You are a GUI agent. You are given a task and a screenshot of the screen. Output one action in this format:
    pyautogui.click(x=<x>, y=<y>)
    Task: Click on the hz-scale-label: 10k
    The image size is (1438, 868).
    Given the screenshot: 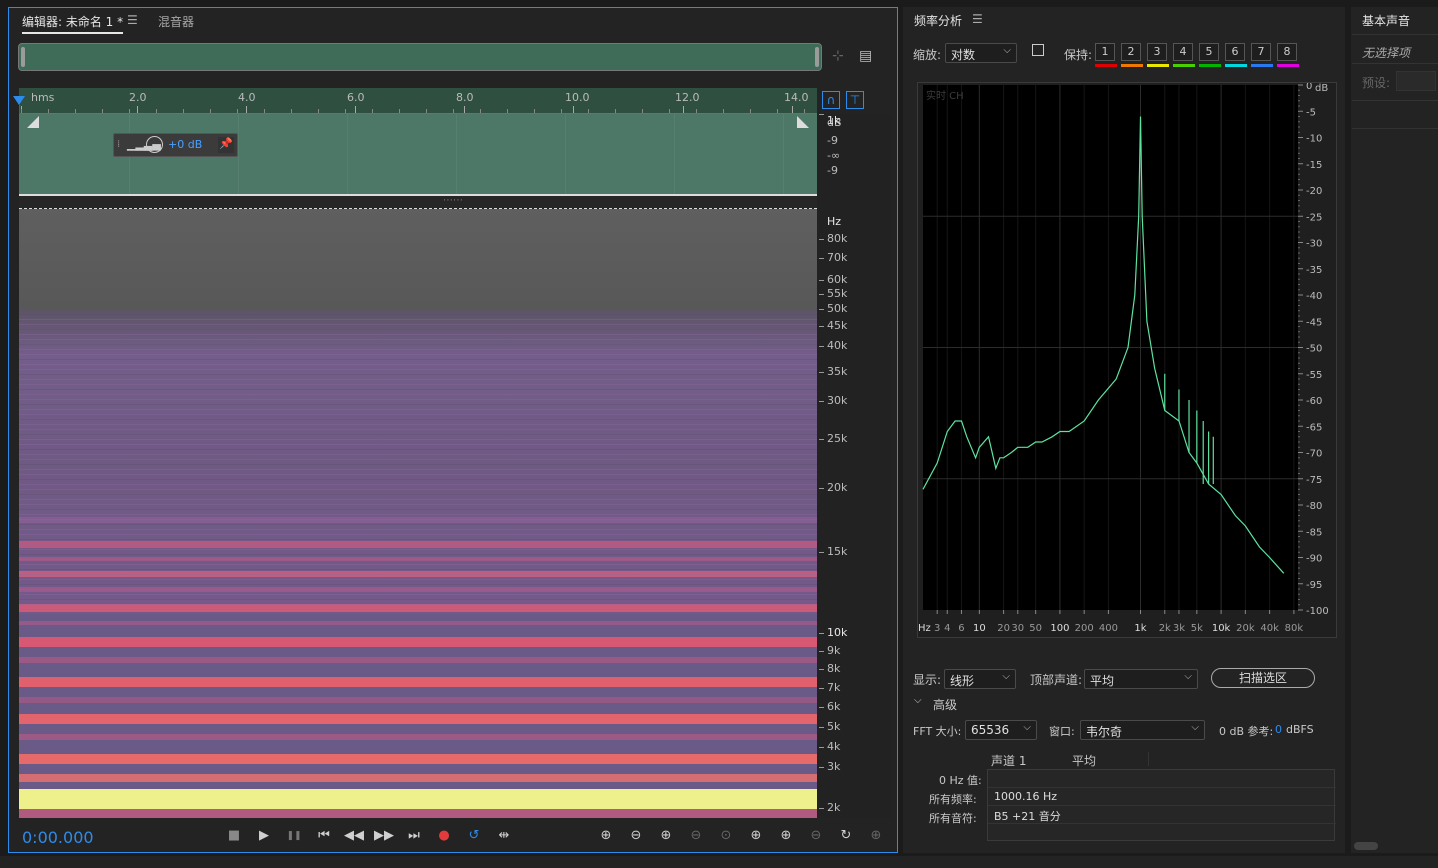 What is the action you would take?
    pyautogui.click(x=837, y=632)
    